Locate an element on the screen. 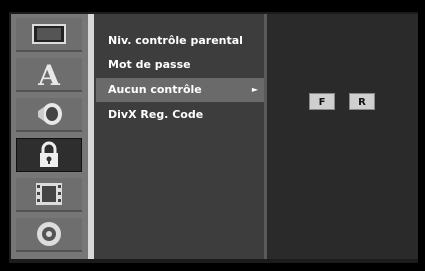 This screenshot has width=425, height=271. category-picture is located at coordinates (49, 35).